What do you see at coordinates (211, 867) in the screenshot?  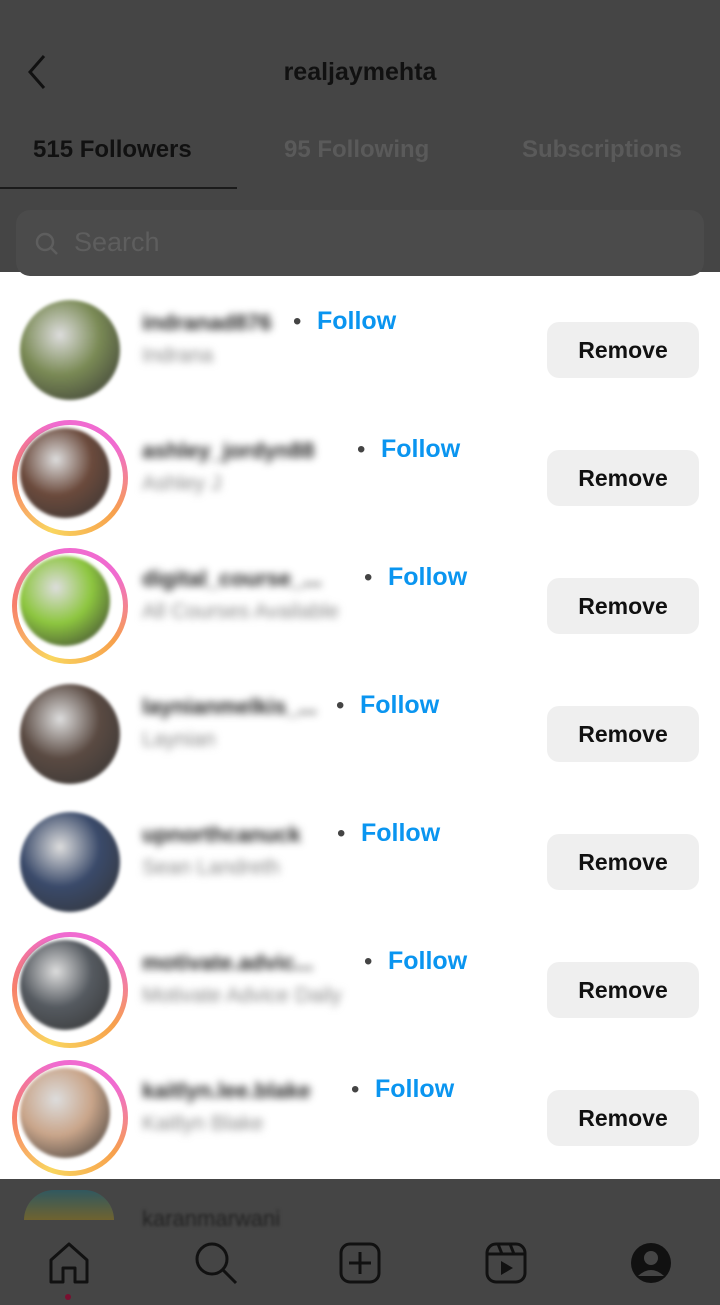 I see `full-name: Sean Landreth` at bounding box center [211, 867].